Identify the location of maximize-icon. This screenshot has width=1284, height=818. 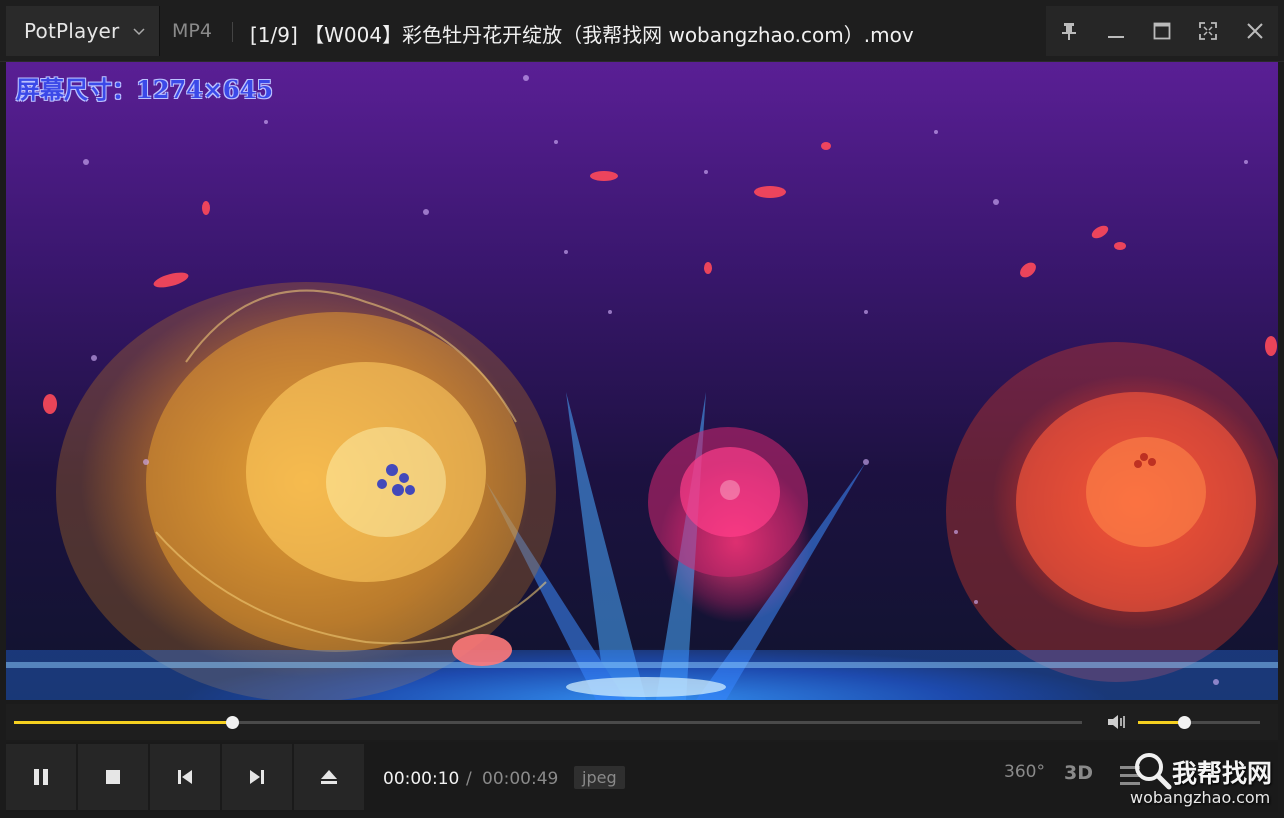
(1162, 31).